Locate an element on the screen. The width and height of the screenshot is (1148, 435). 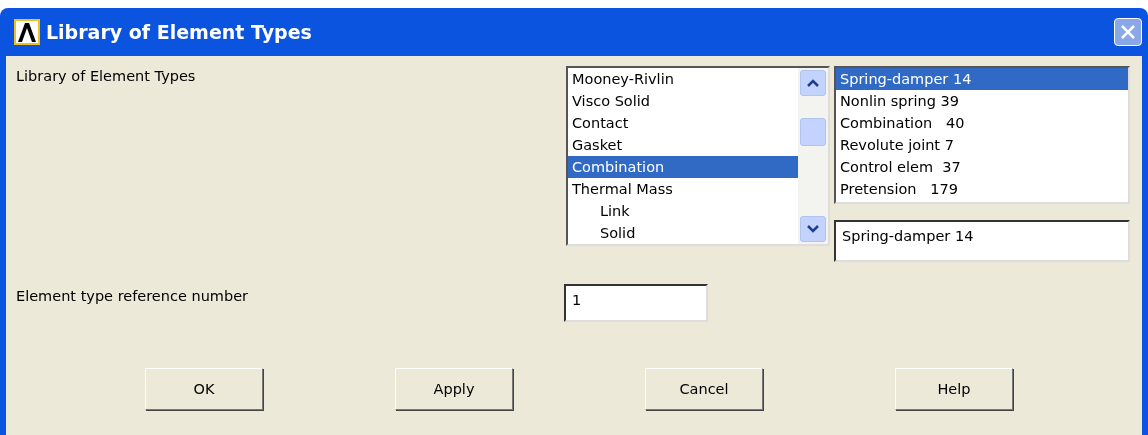
scroll-up-button is located at coordinates (813, 83).